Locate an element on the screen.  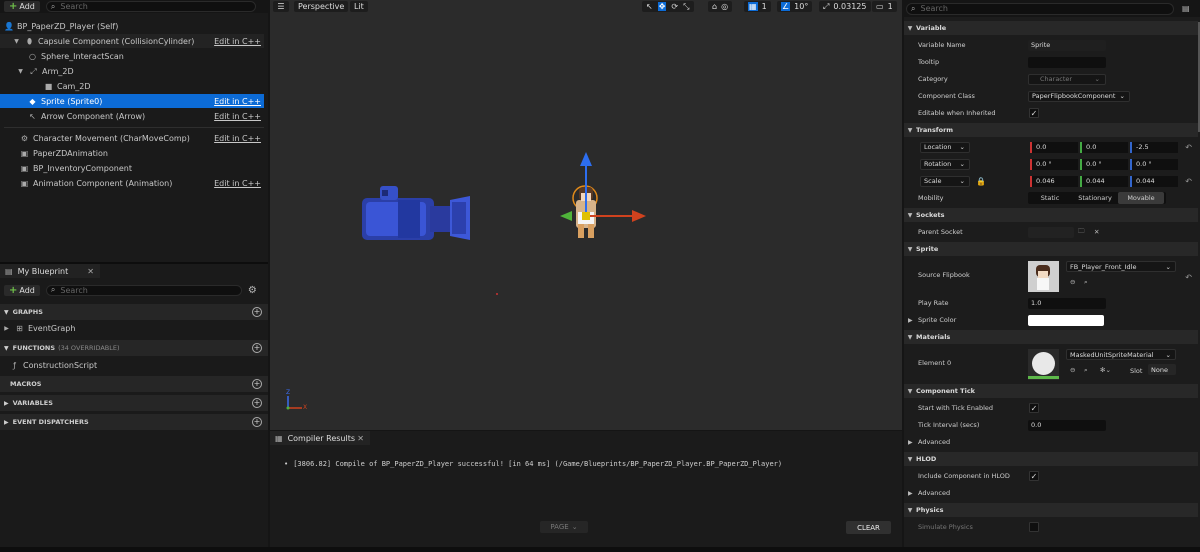
folder-search-icon: 🗀 is located at coordinates (1081, 232).